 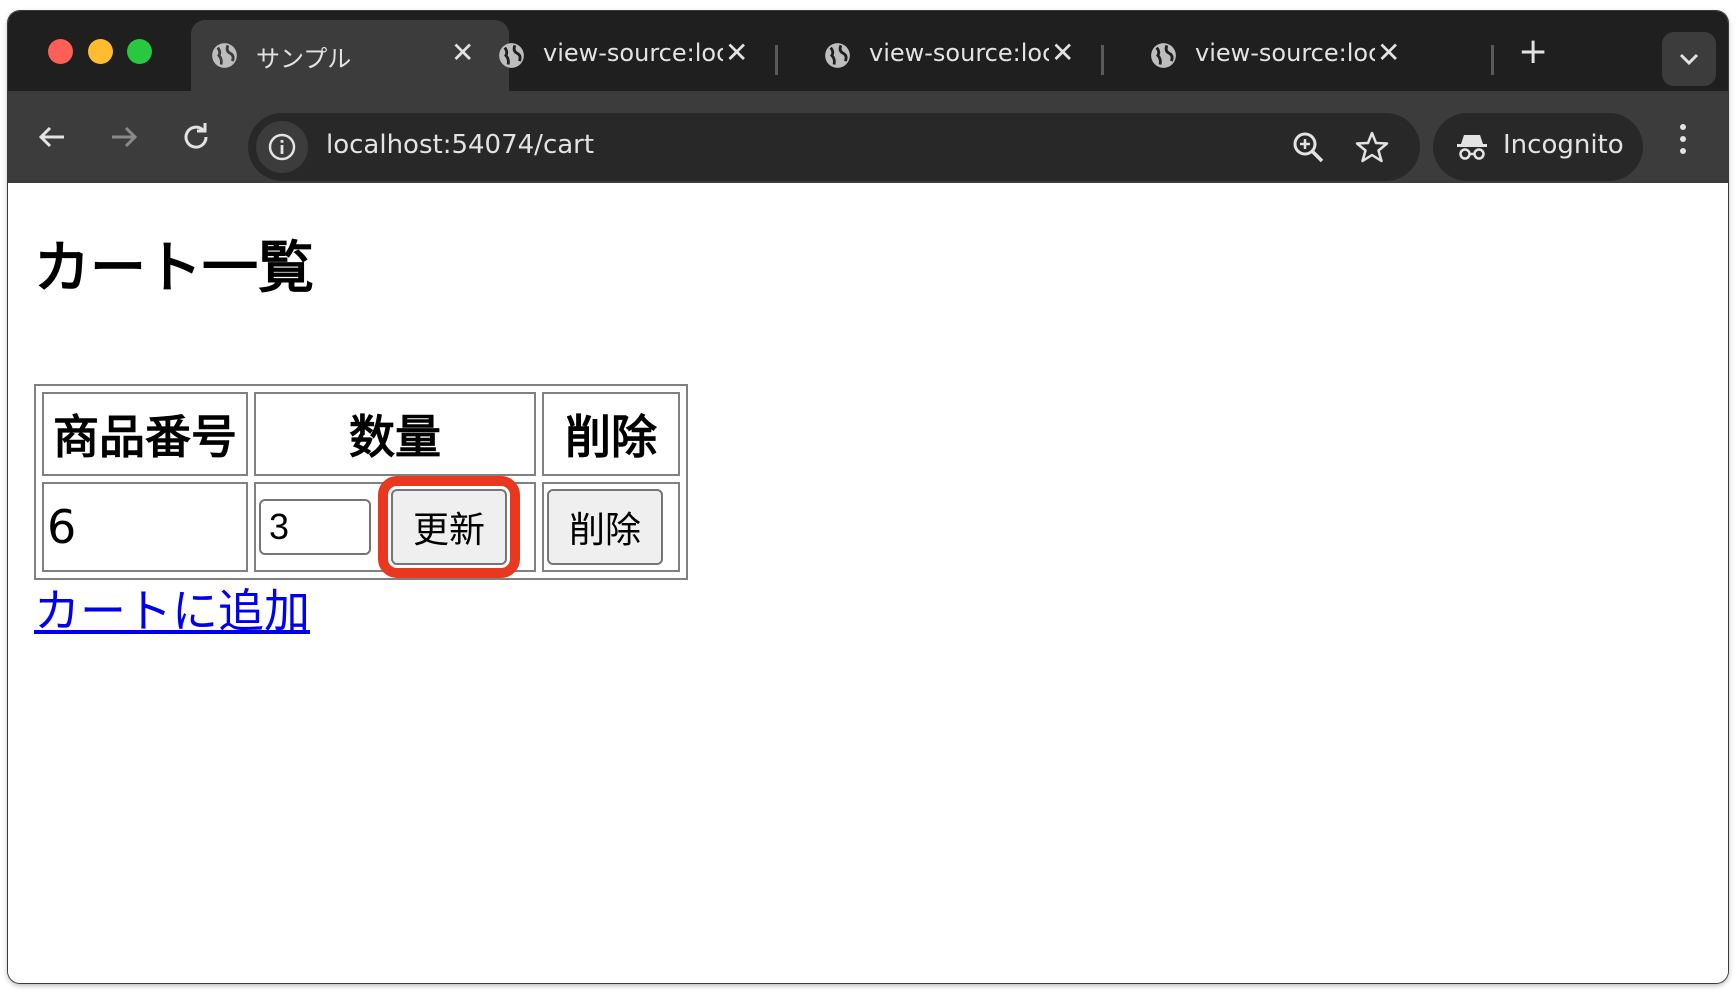 I want to click on tab-view-source-3: view-source:loc ✕, so click(x=1275, y=55).